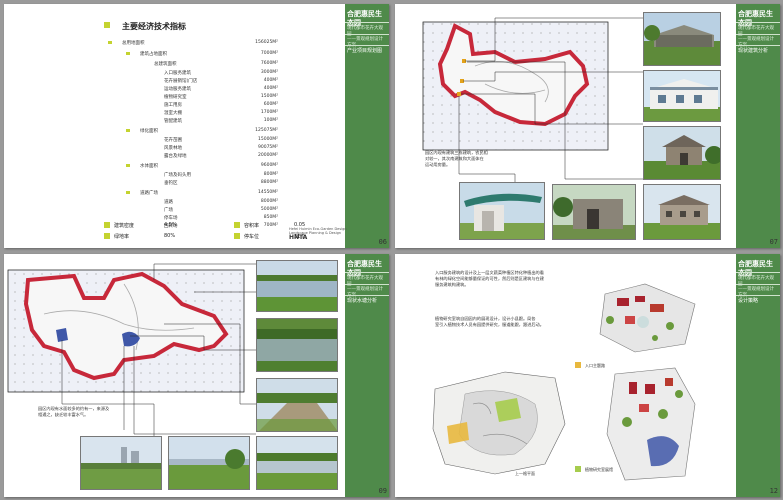  What do you see at coordinates (502, 211) in the screenshot?
I see `photo-arch-shelter` at bounding box center [502, 211].